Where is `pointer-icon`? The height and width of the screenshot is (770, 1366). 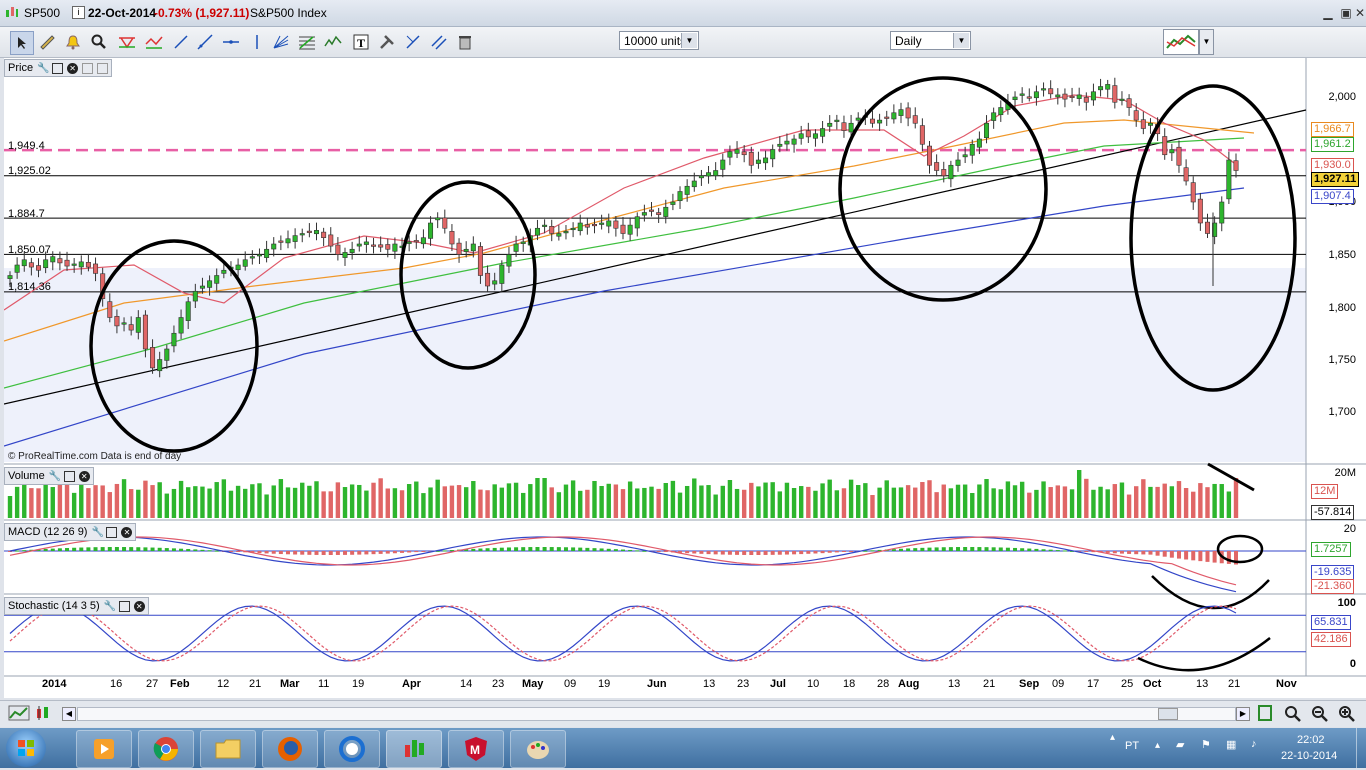
pointer-icon is located at coordinates (22, 43).